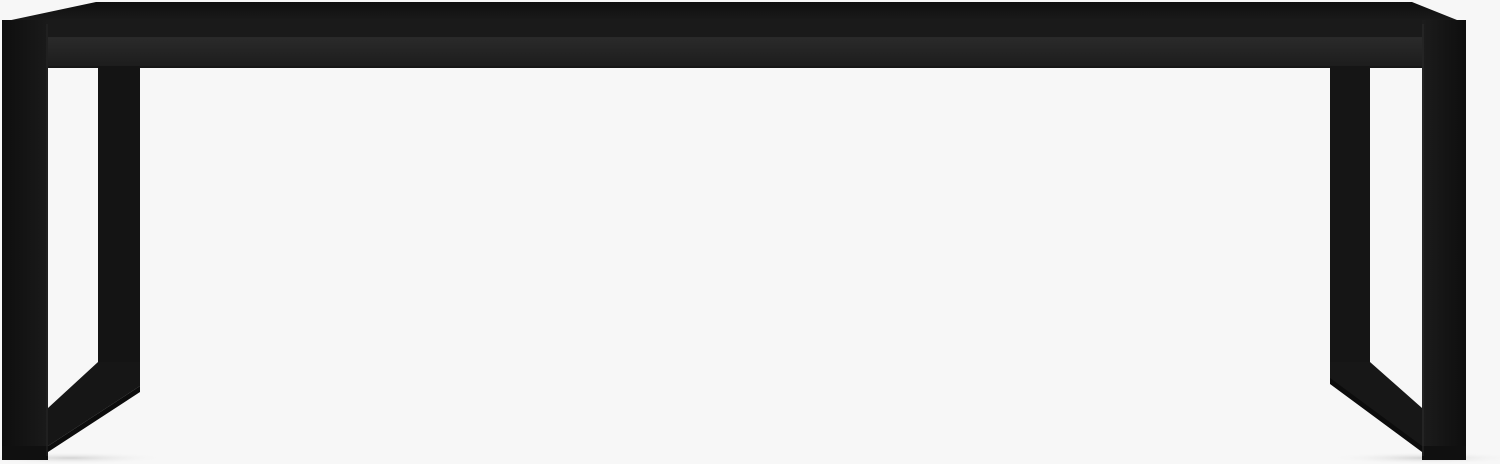 The width and height of the screenshot is (1500, 464). I want to click on table-apron, so click(734, 53).